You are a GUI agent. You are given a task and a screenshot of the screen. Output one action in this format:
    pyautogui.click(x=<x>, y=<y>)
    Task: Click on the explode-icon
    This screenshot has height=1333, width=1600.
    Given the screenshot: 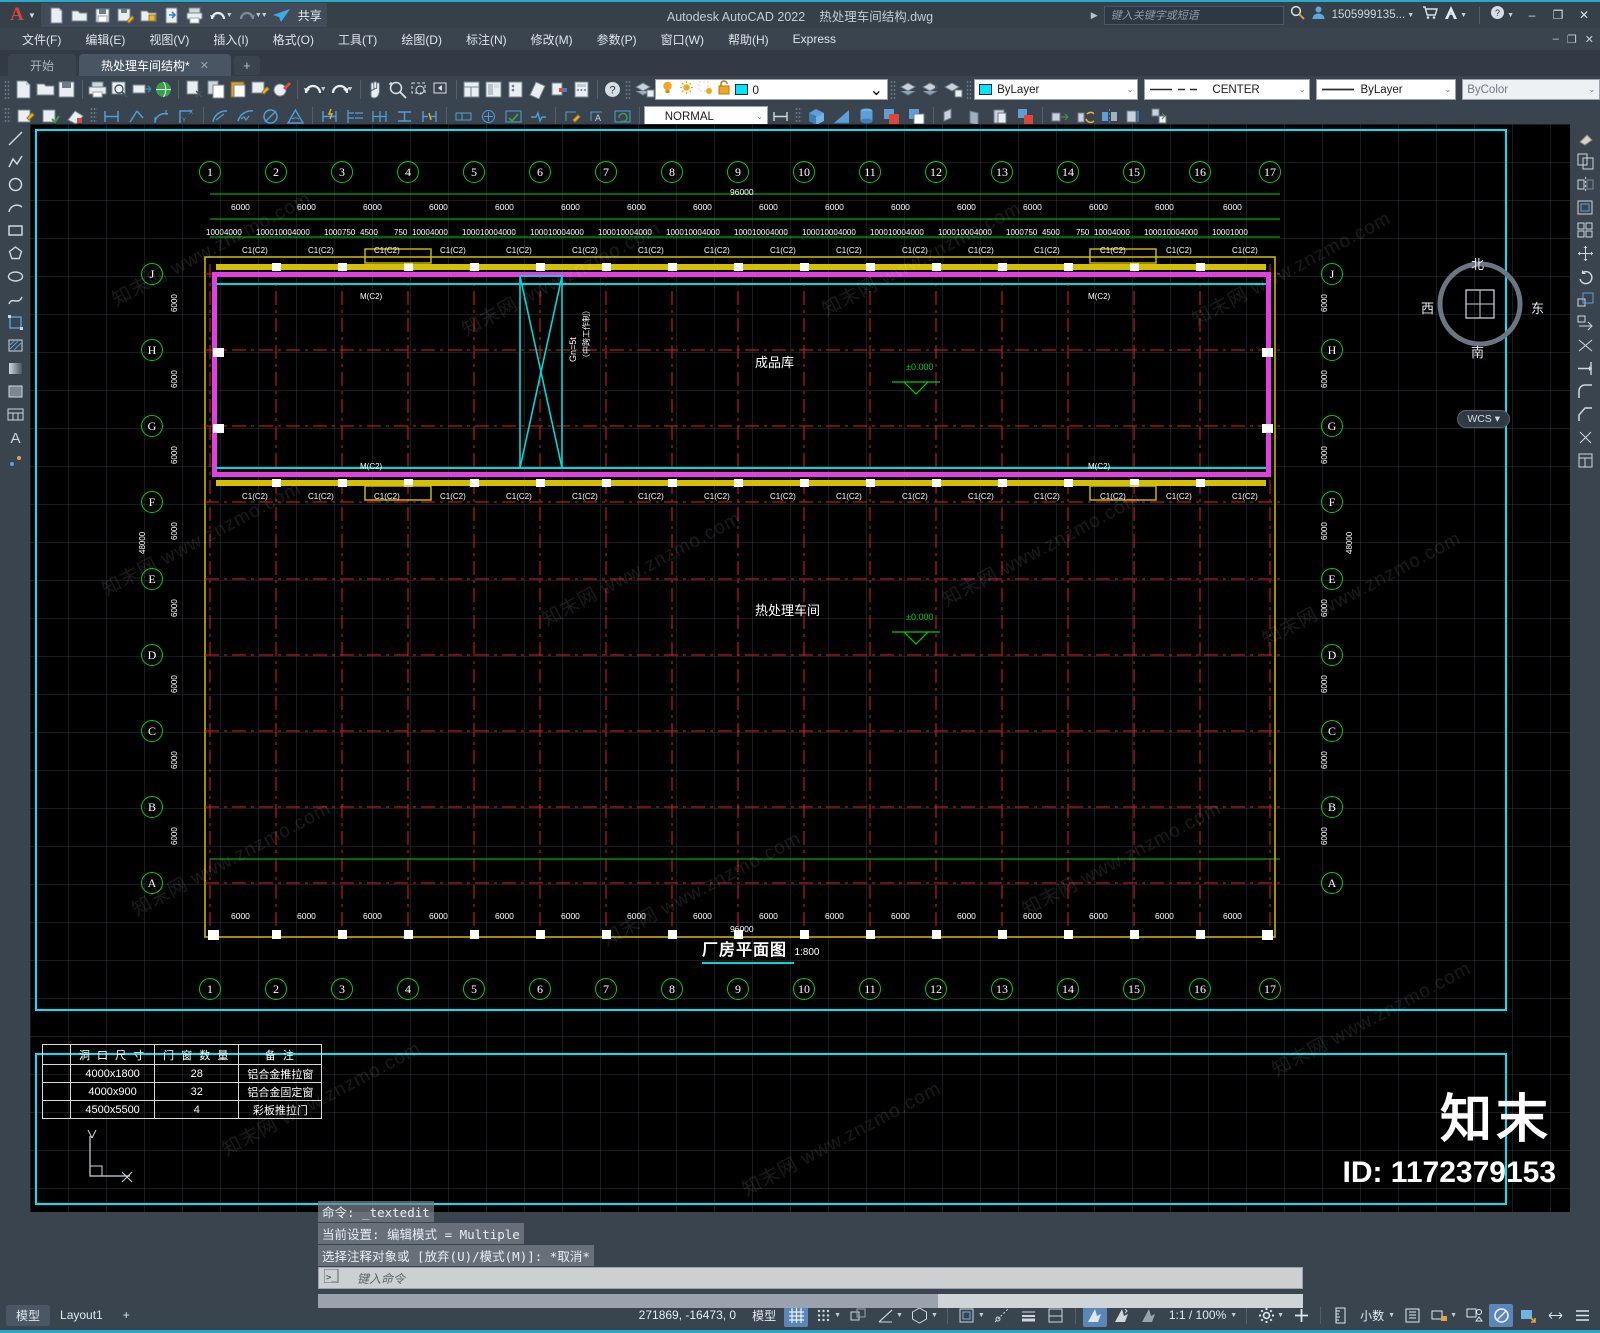 What is the action you would take?
    pyautogui.click(x=1585, y=437)
    